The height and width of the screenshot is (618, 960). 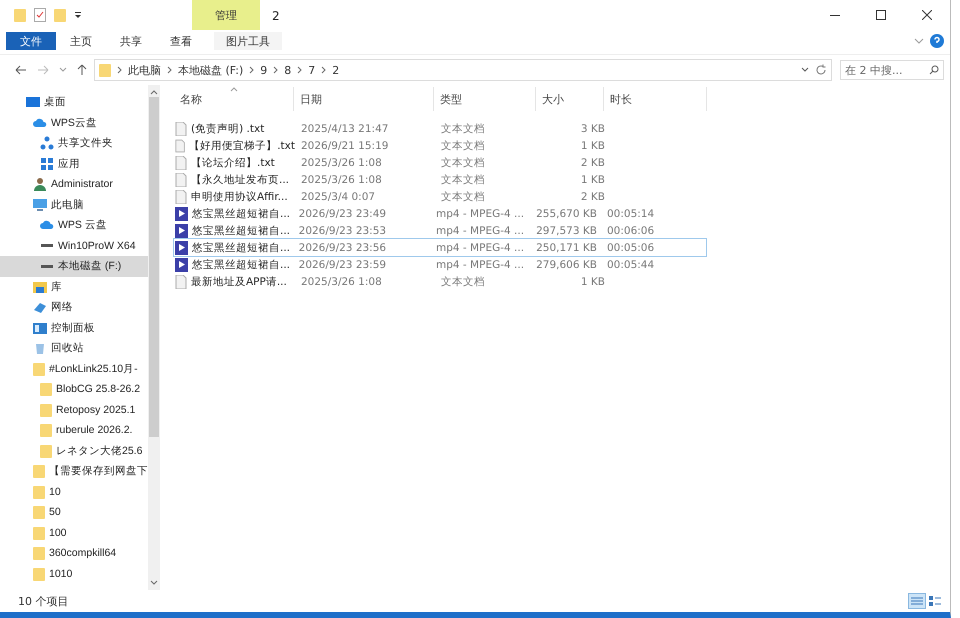 What do you see at coordinates (655, 99) in the screenshot?
I see `column-header: 时长` at bounding box center [655, 99].